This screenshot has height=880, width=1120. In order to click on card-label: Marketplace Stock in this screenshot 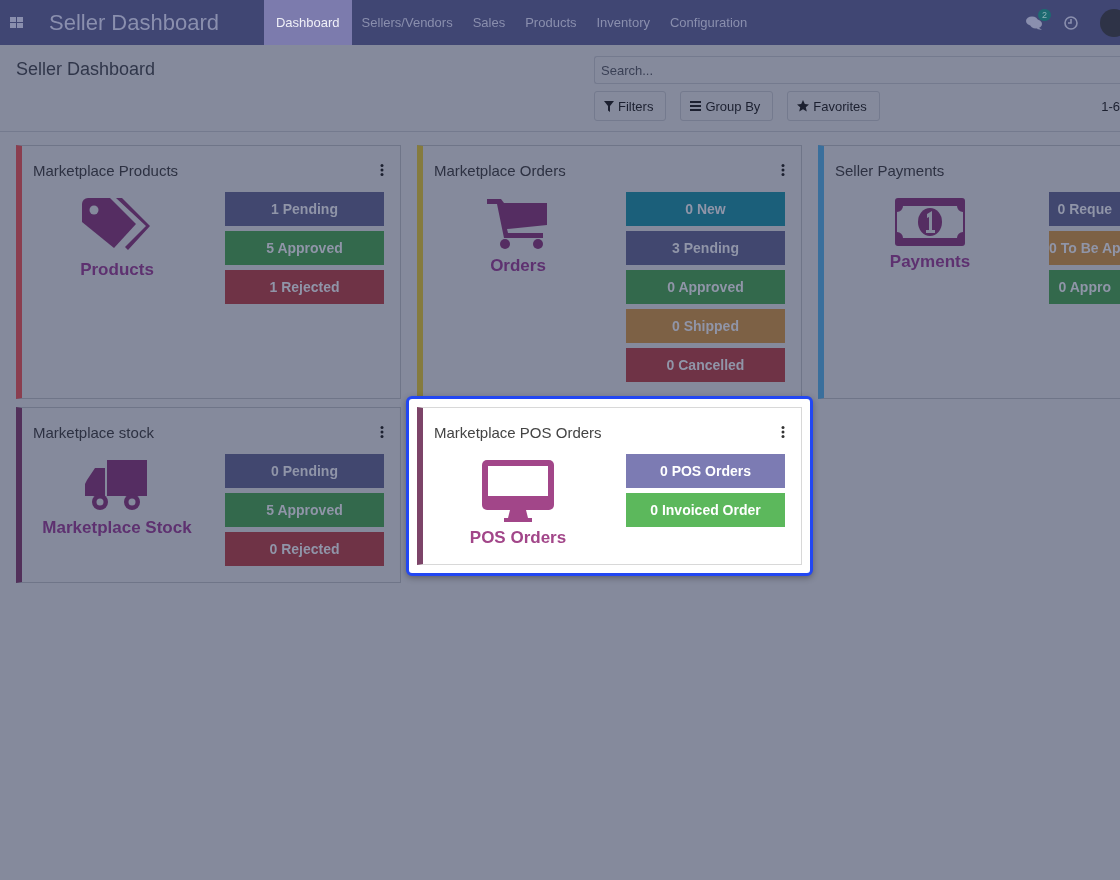, I will do `click(117, 528)`.